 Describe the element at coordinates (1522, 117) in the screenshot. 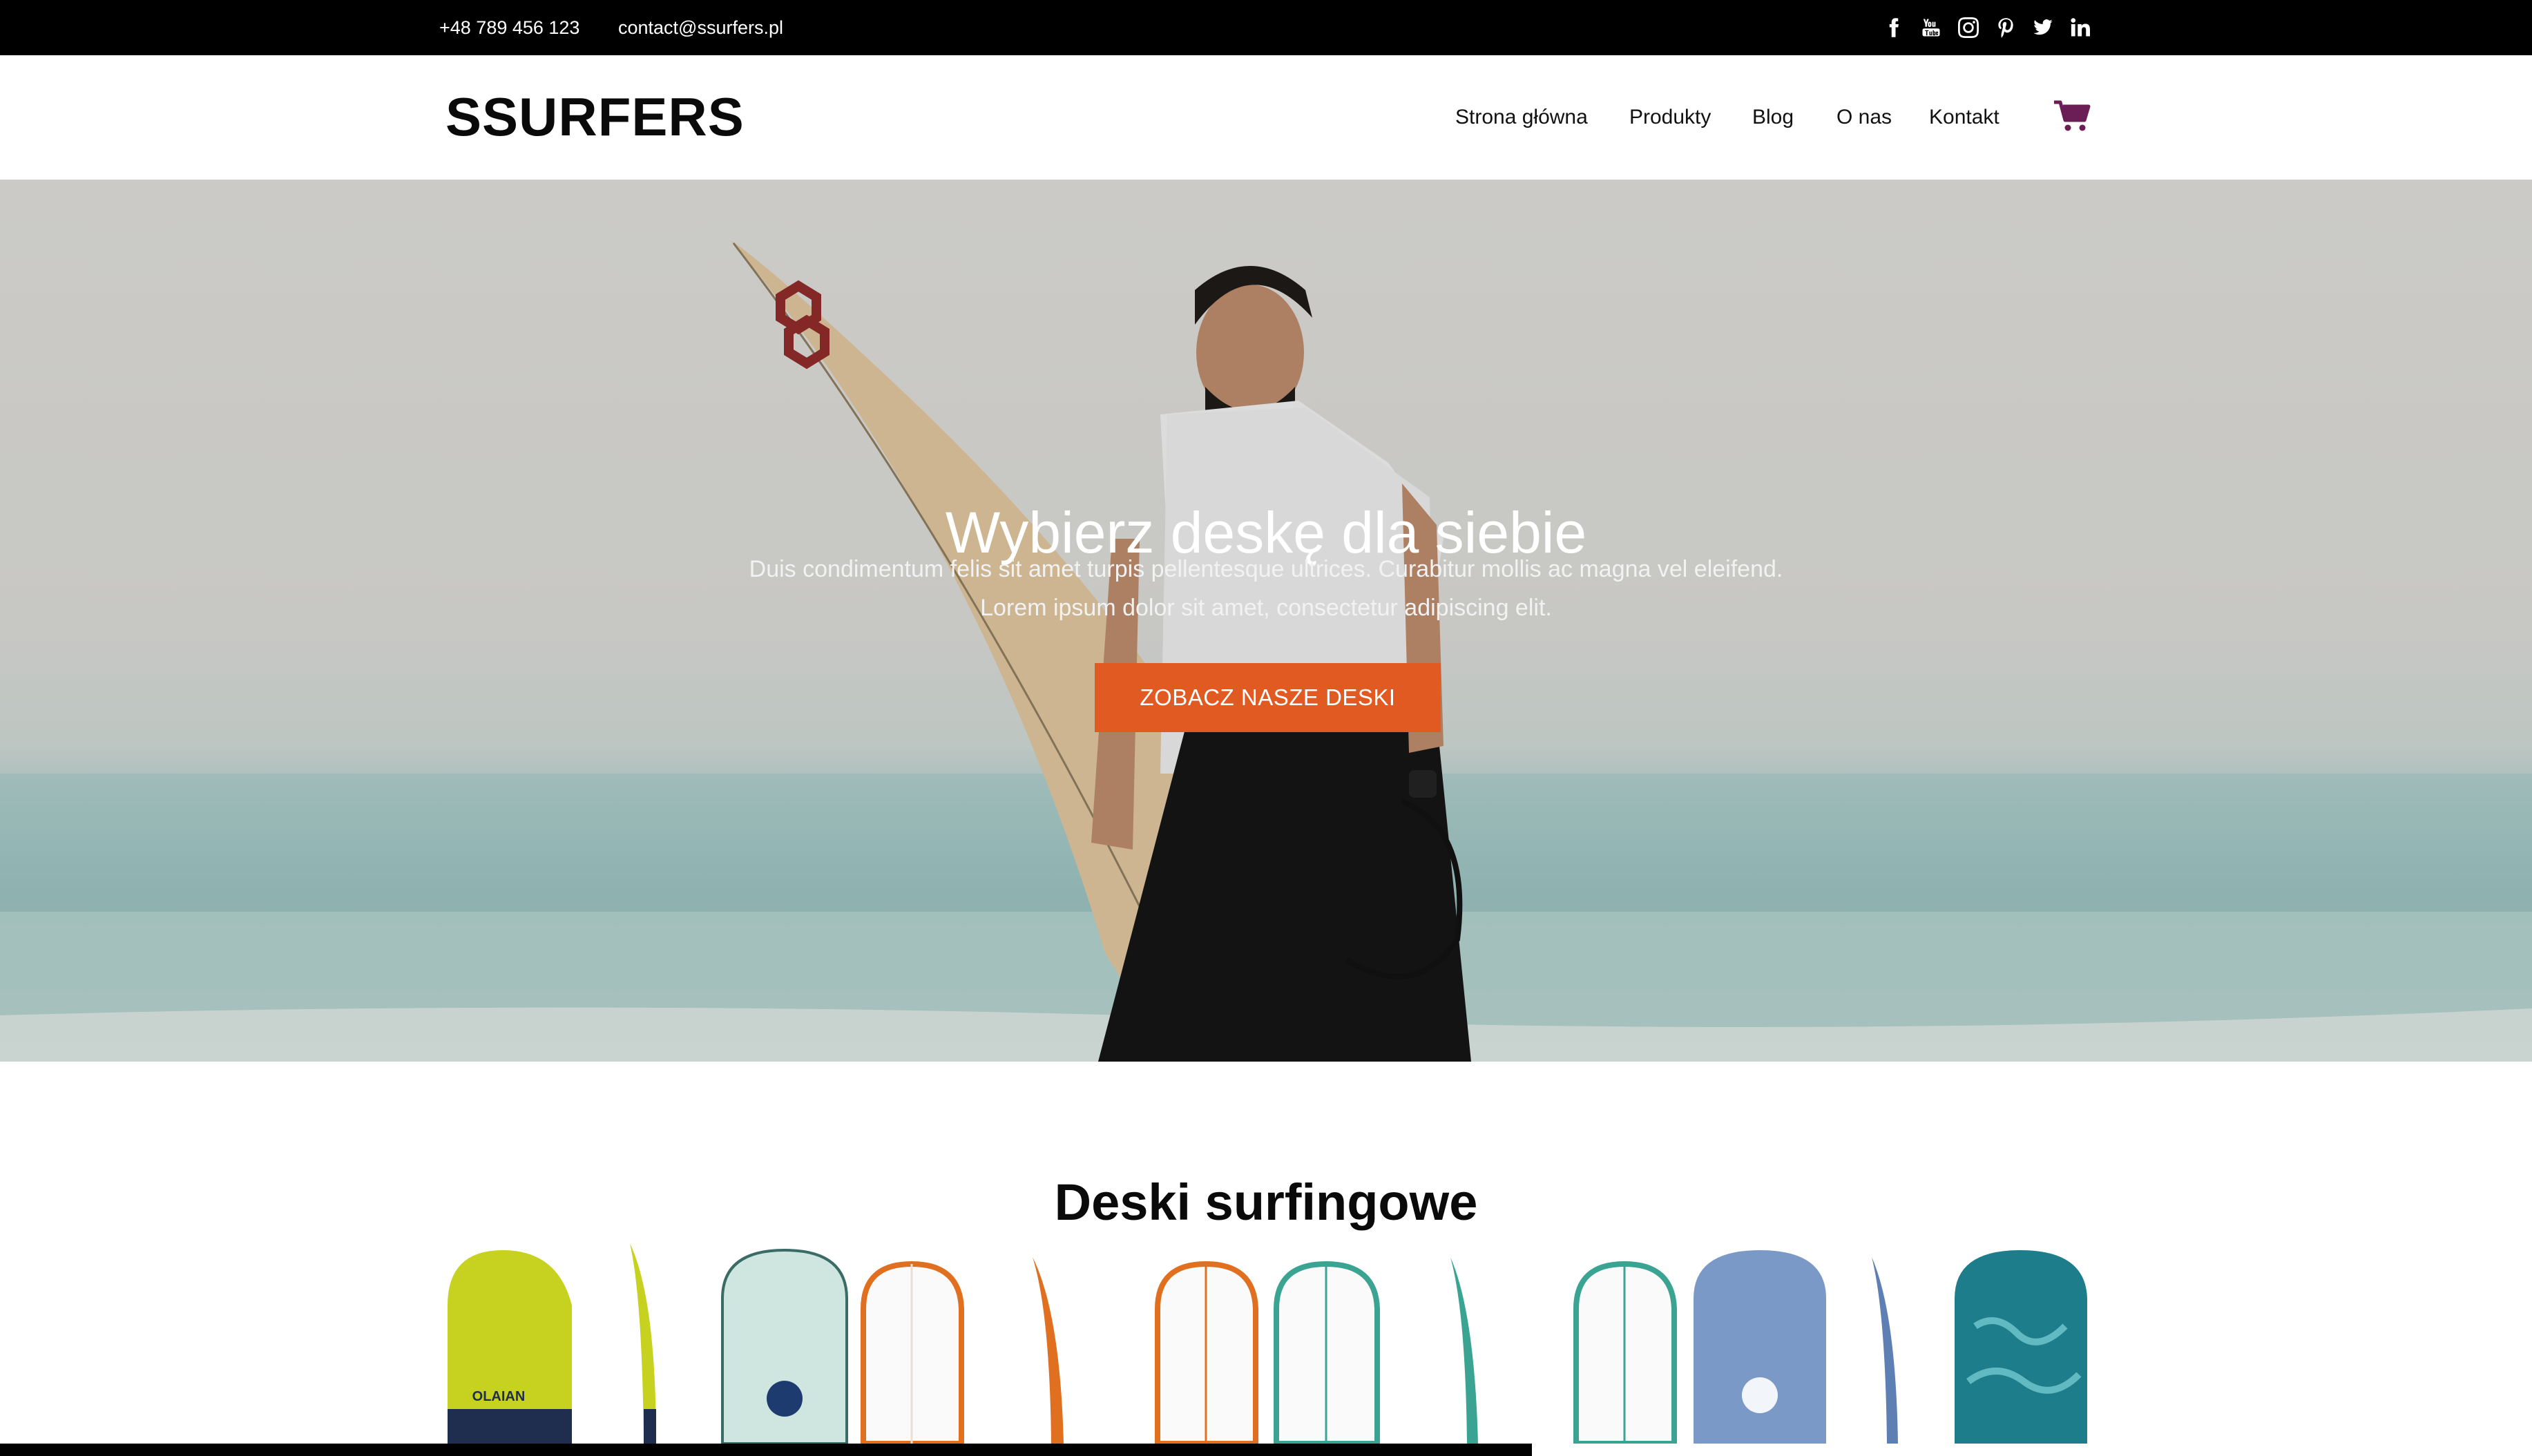

I see `nav-home: Strona główna` at that location.